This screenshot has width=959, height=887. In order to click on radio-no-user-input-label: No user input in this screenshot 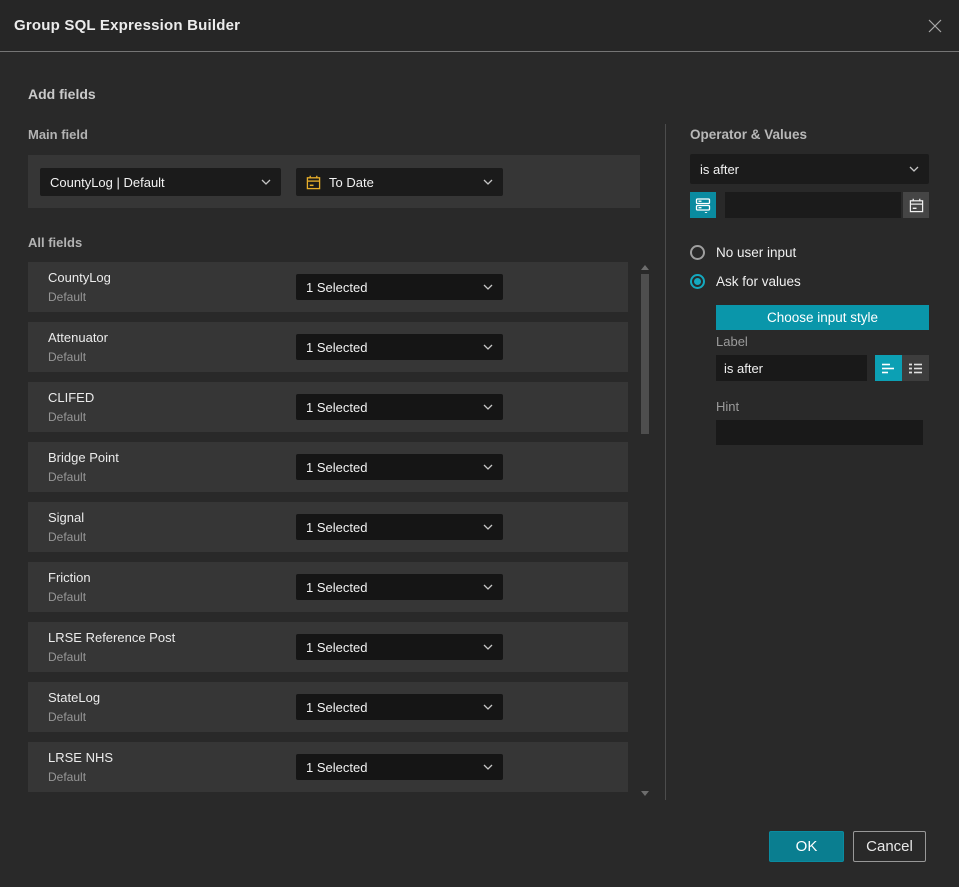, I will do `click(756, 252)`.